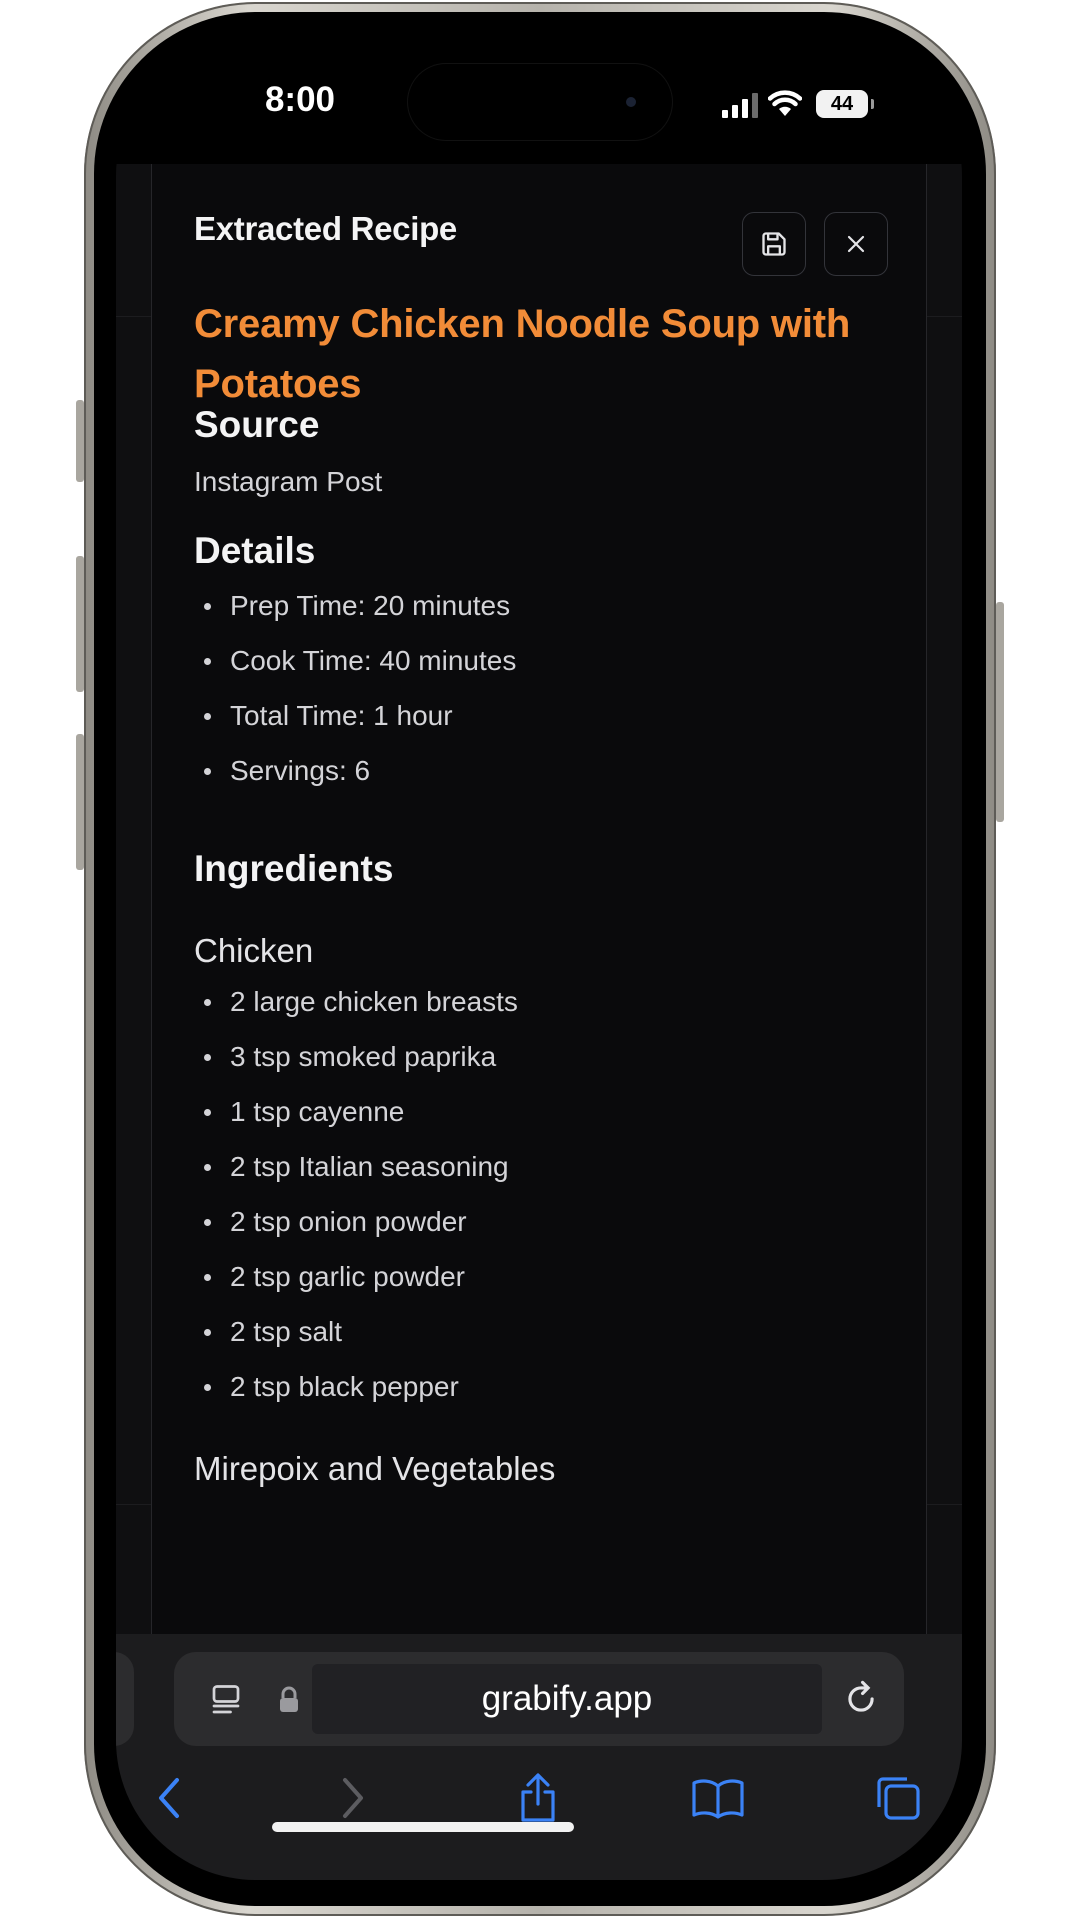 The width and height of the screenshot is (1080, 1920). Describe the element at coordinates (785, 103) in the screenshot. I see `wifi-icon` at that location.